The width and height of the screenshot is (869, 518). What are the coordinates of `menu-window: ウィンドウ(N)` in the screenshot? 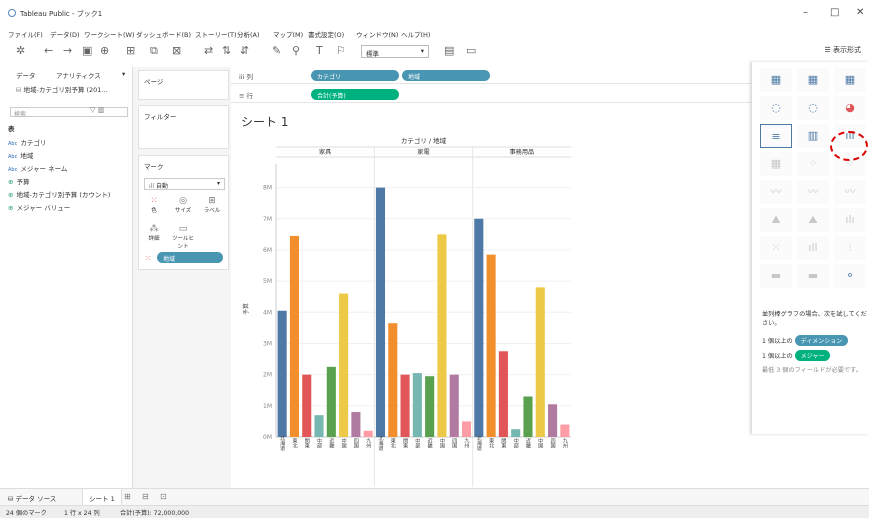 It's located at (377, 34).